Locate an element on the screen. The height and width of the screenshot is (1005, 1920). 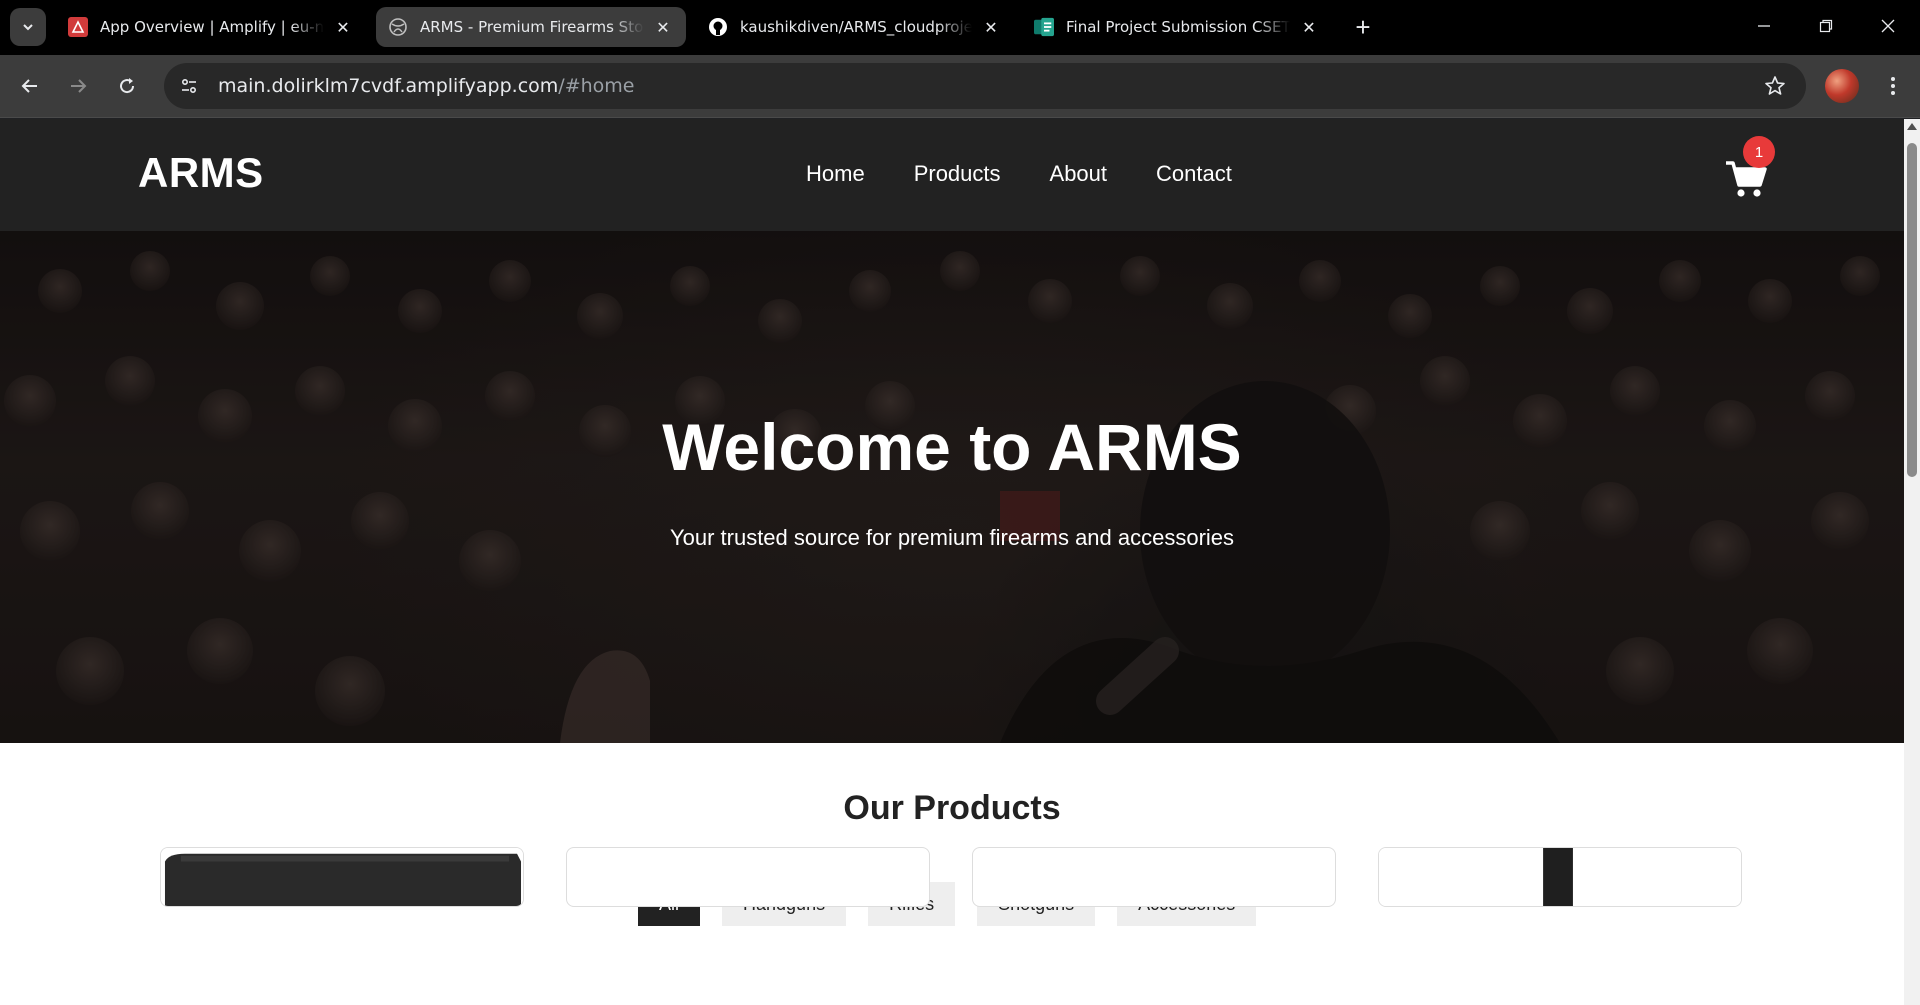
scroll-up-arrow-icon is located at coordinates (1912, 126).